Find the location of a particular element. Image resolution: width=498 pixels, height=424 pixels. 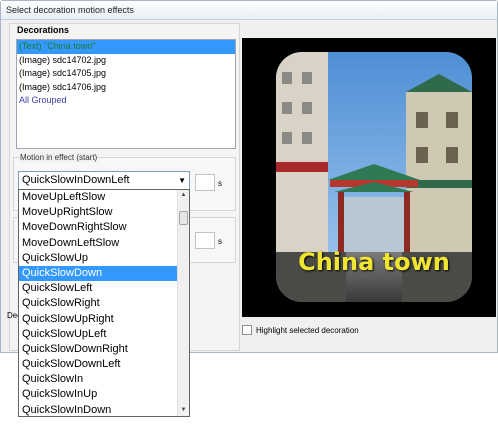

dropdown-option: QuickSlowUpRight is located at coordinates (98, 319).